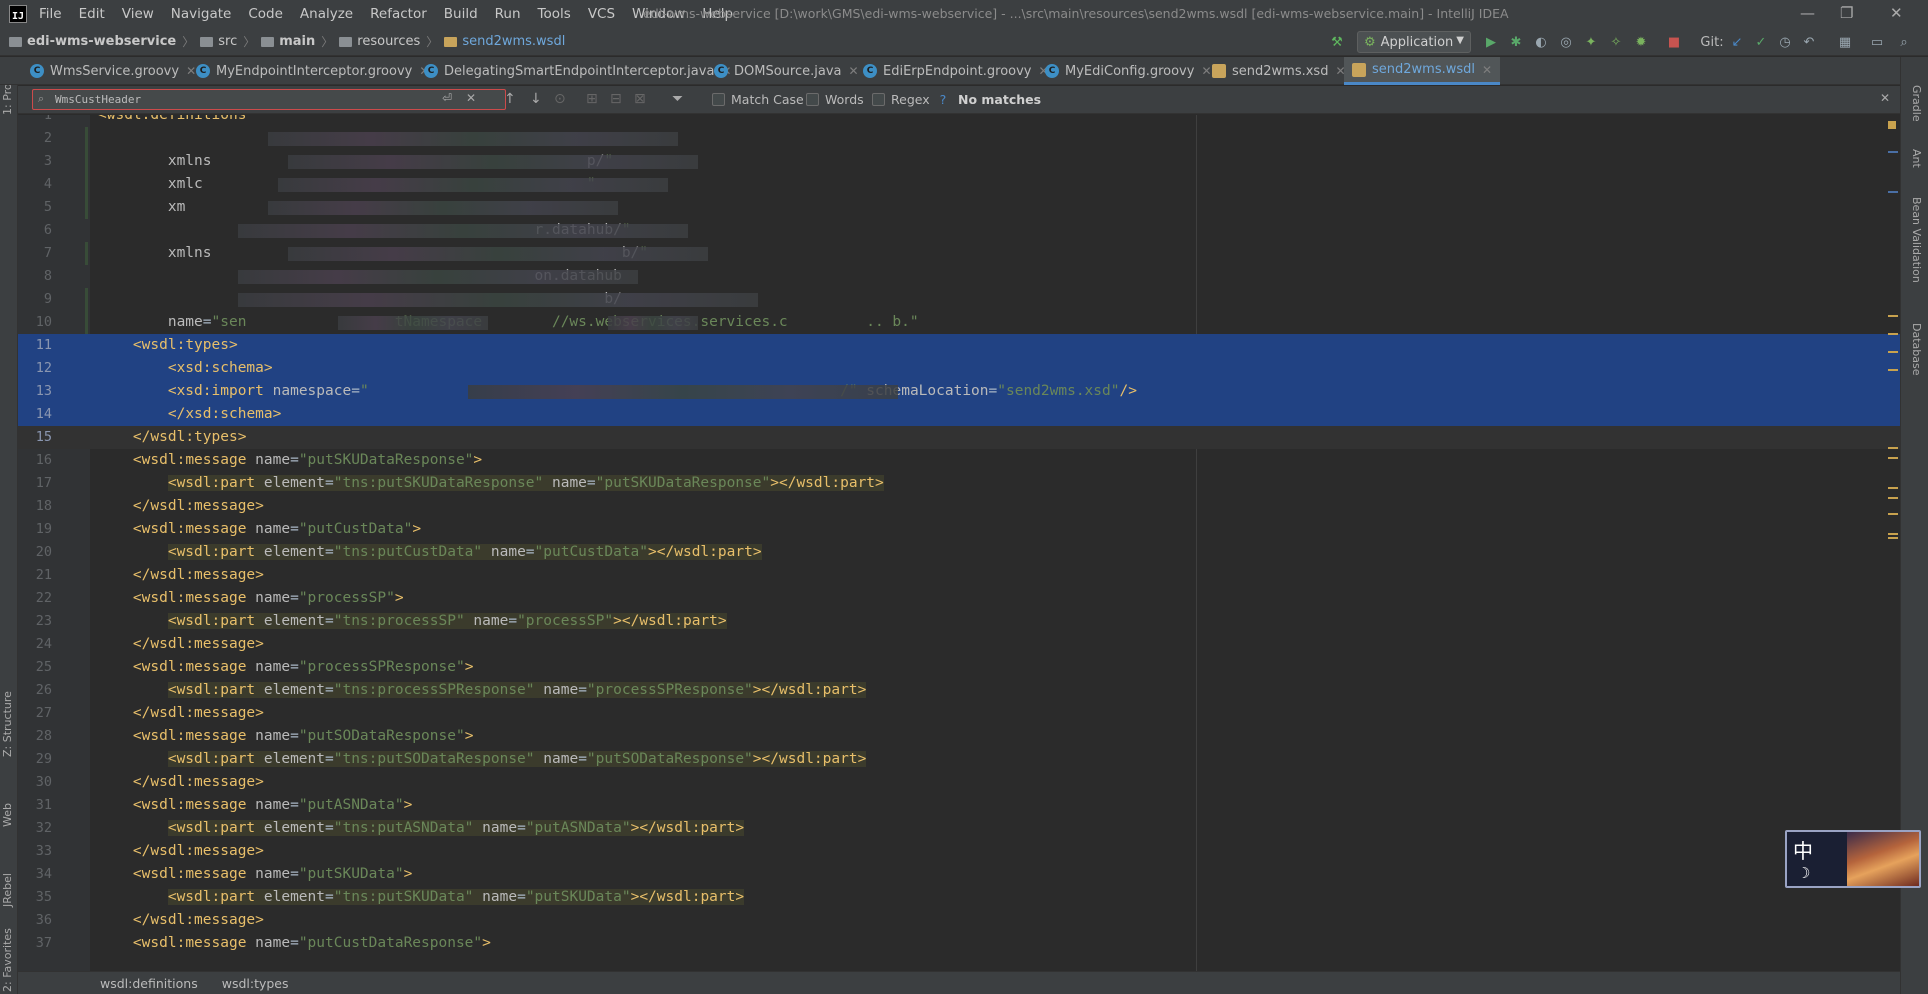 The width and height of the screenshot is (1928, 994). I want to click on tab-send2wms-xsd: send2wms.xsd ✕, so click(1279, 71).